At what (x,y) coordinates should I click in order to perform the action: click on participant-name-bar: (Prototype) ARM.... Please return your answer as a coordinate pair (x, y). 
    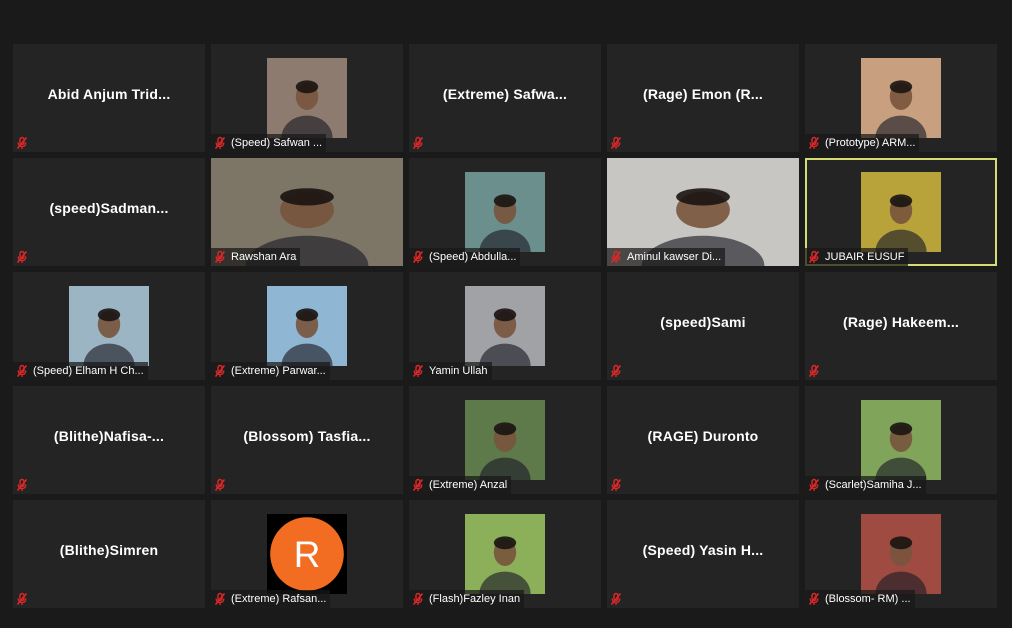
    Looking at the image, I should click on (862, 143).